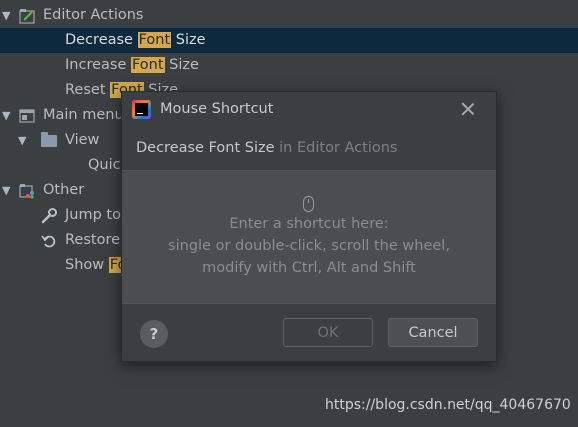 The width and height of the screenshot is (578, 427). I want to click on wrench-icon, so click(49, 216).